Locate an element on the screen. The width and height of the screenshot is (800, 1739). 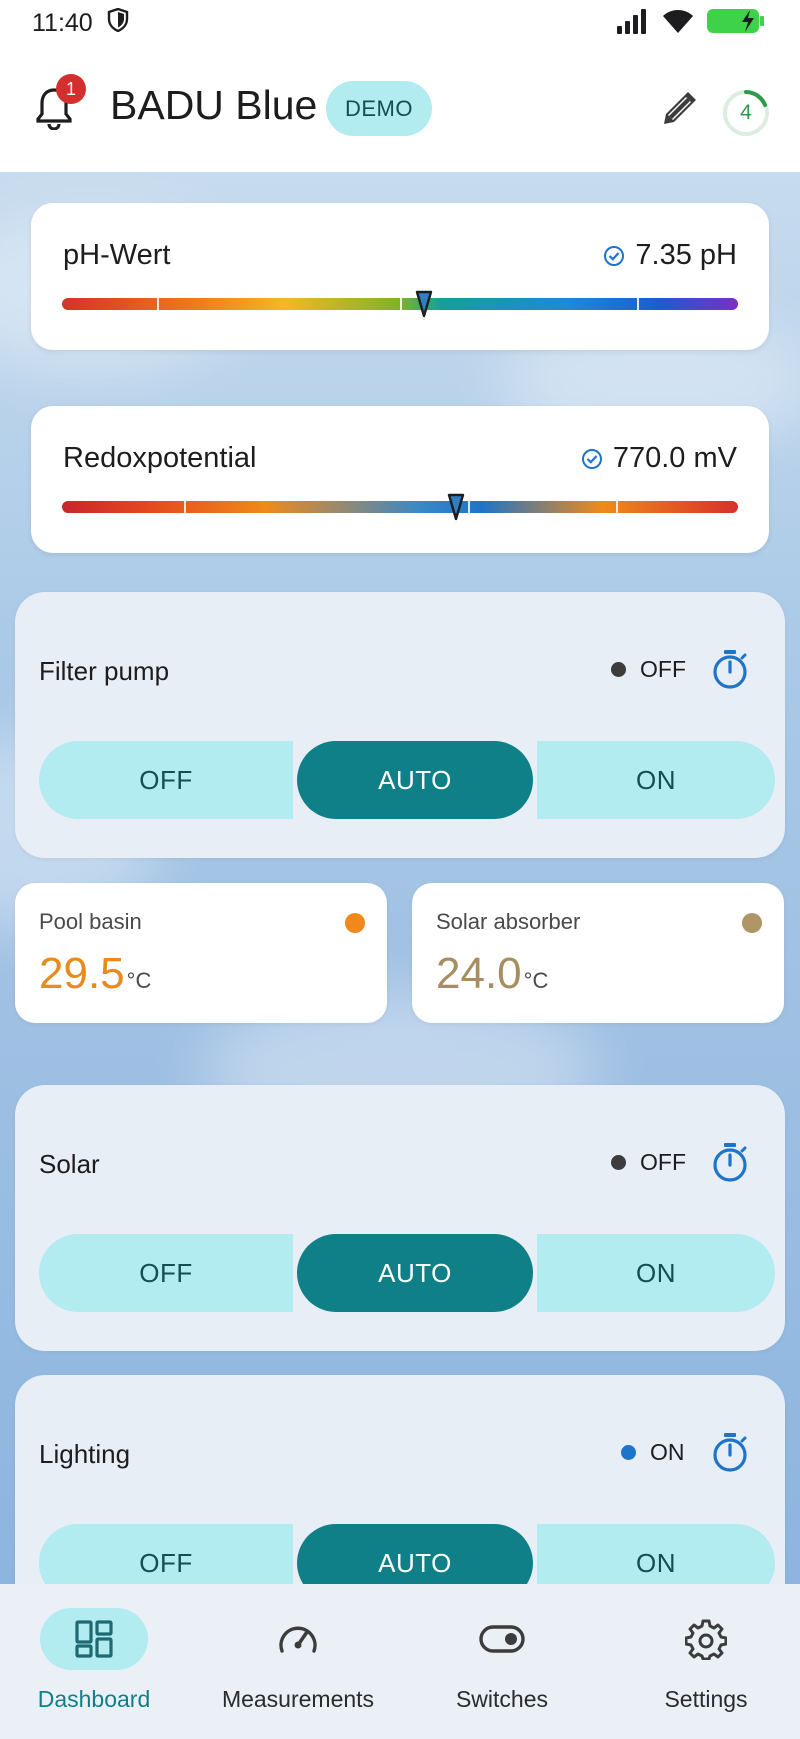
wifi-icon is located at coordinates (678, 23).